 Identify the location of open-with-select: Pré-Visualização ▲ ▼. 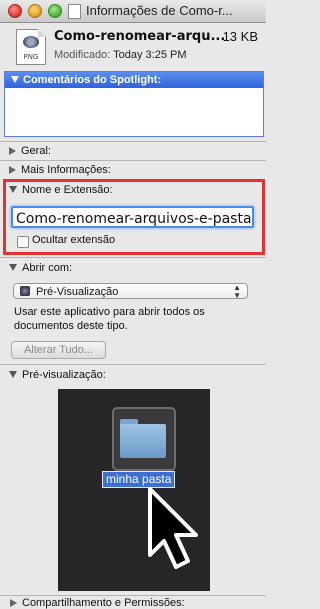
(130, 291).